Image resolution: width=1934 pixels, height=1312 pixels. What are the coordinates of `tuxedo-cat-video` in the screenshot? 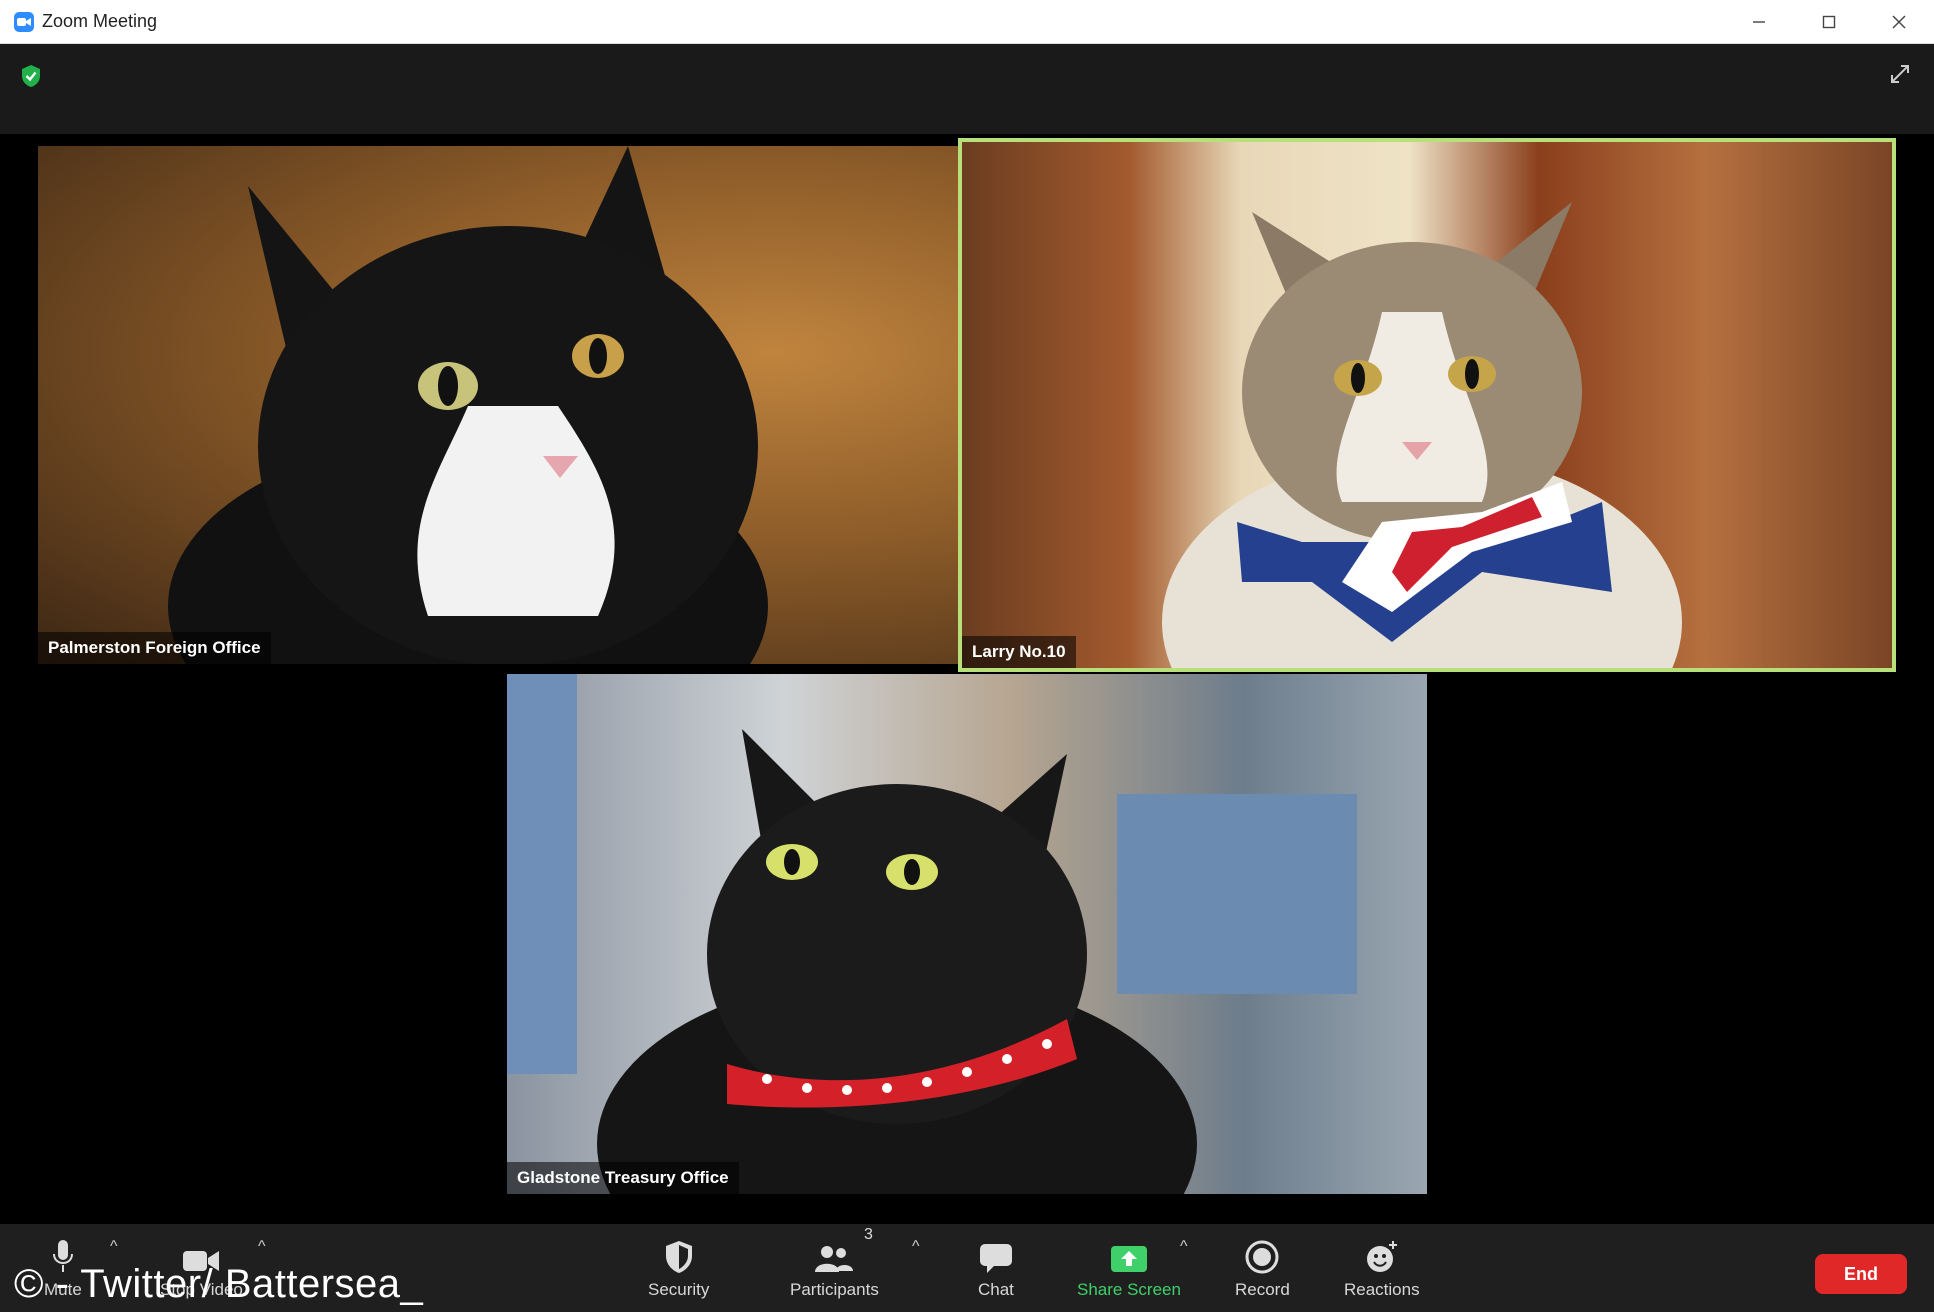 It's located at (468, 405).